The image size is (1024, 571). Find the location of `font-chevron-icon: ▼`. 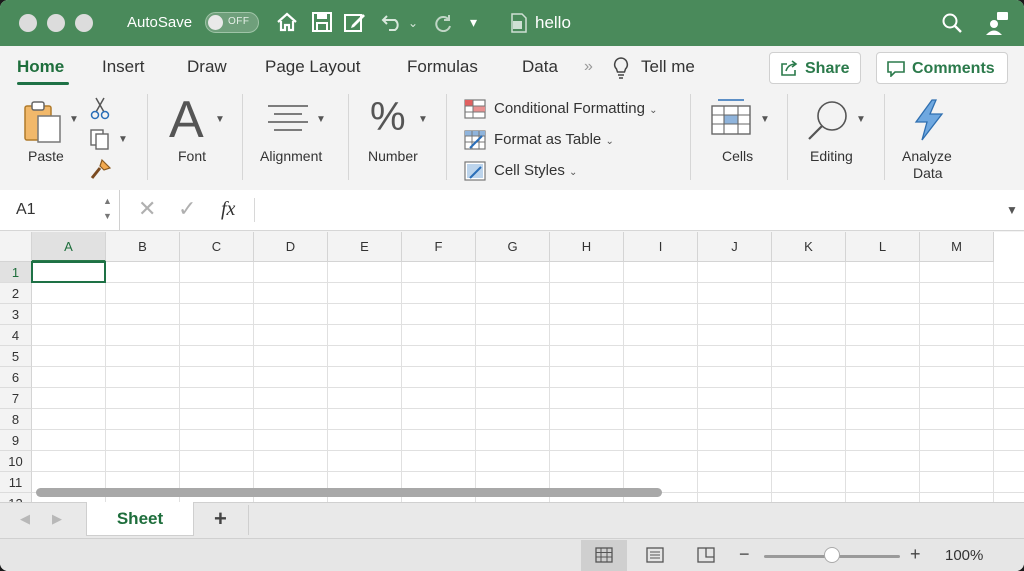

font-chevron-icon: ▼ is located at coordinates (220, 119).